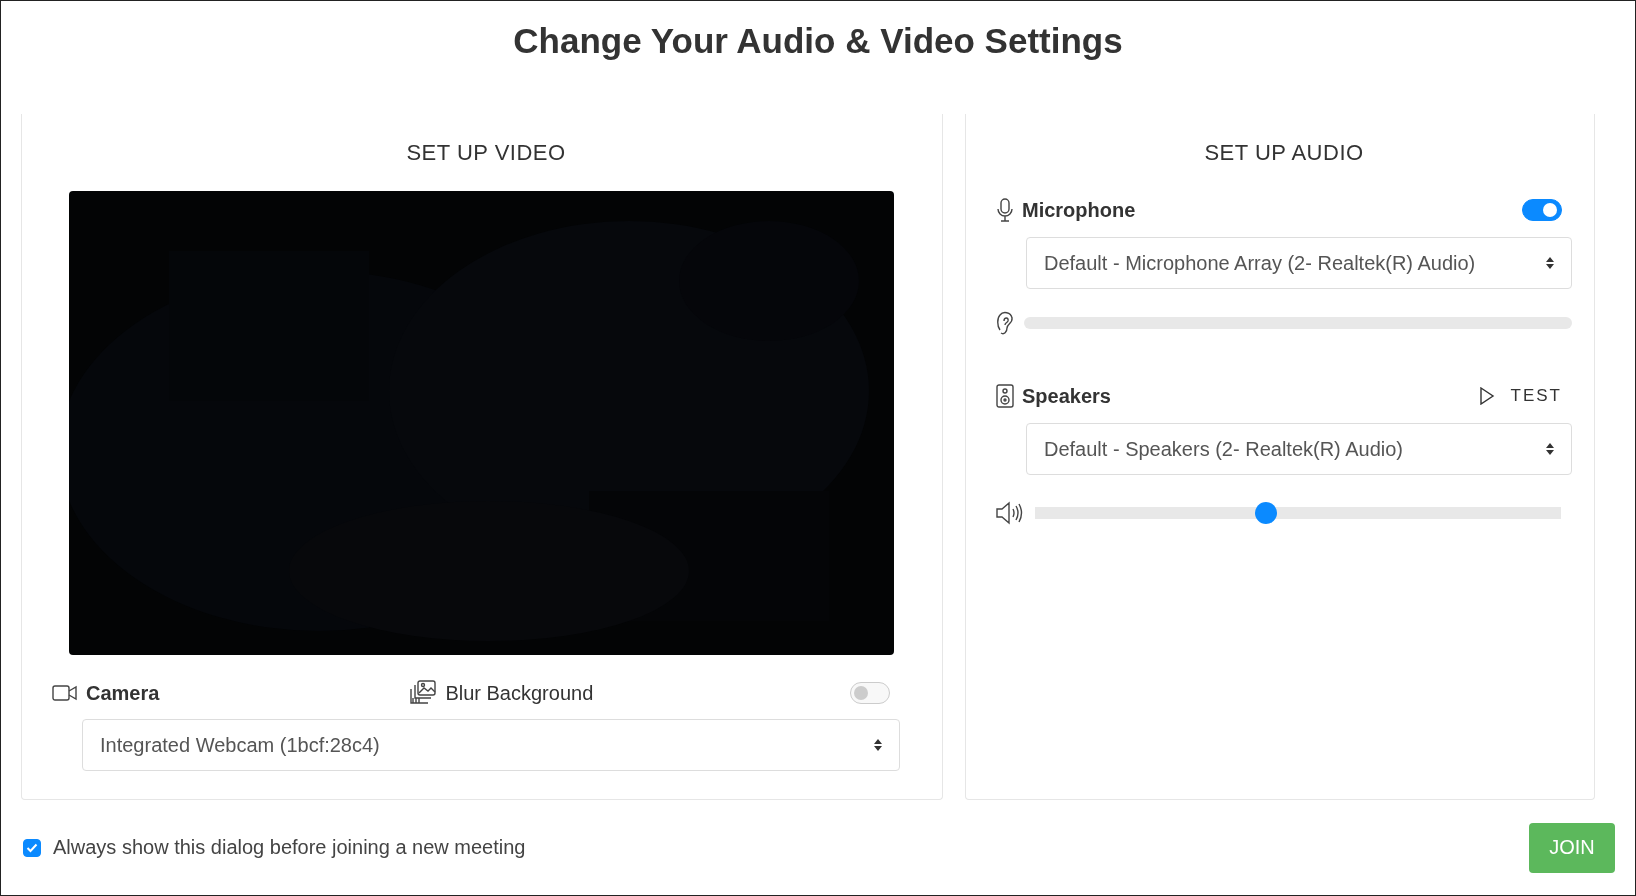 This screenshot has height=896, width=1636. I want to click on camera-dropdown: Integrated Webcam (1bcf:28c4), so click(491, 745).